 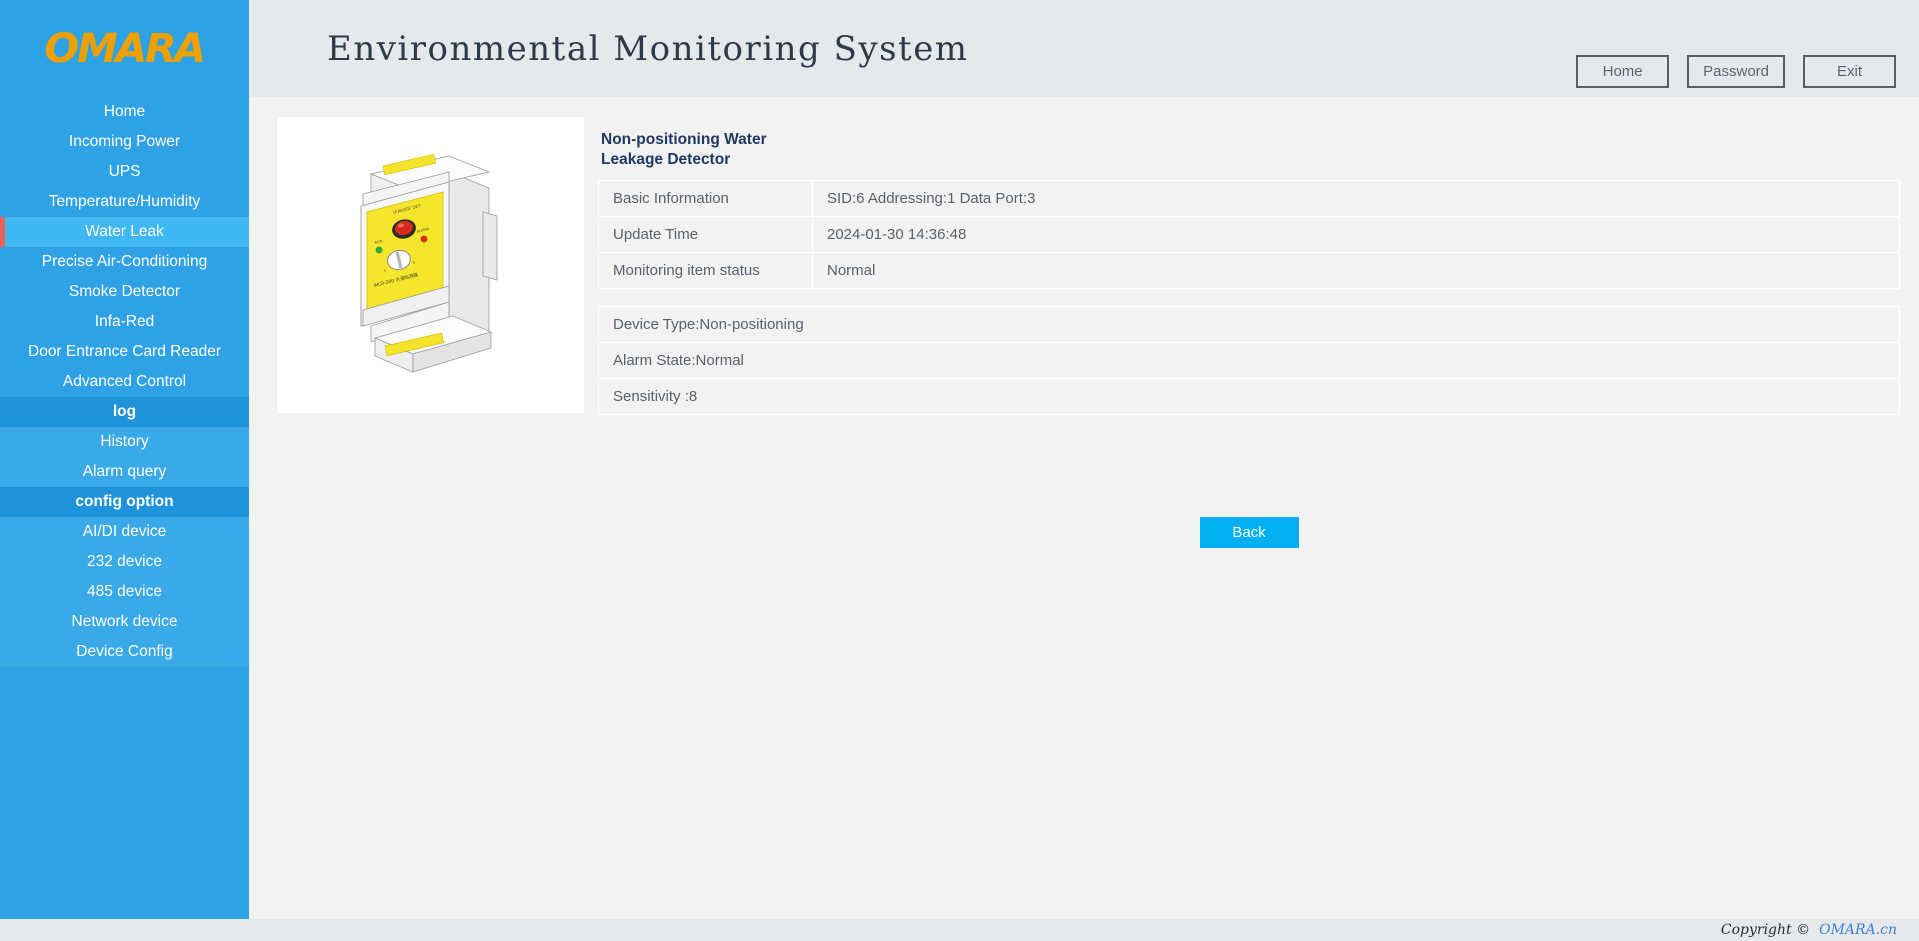 What do you see at coordinates (124, 262) in the screenshot?
I see `sidebar-item-precise-air-conditioning: Precise Air-Conditioning` at bounding box center [124, 262].